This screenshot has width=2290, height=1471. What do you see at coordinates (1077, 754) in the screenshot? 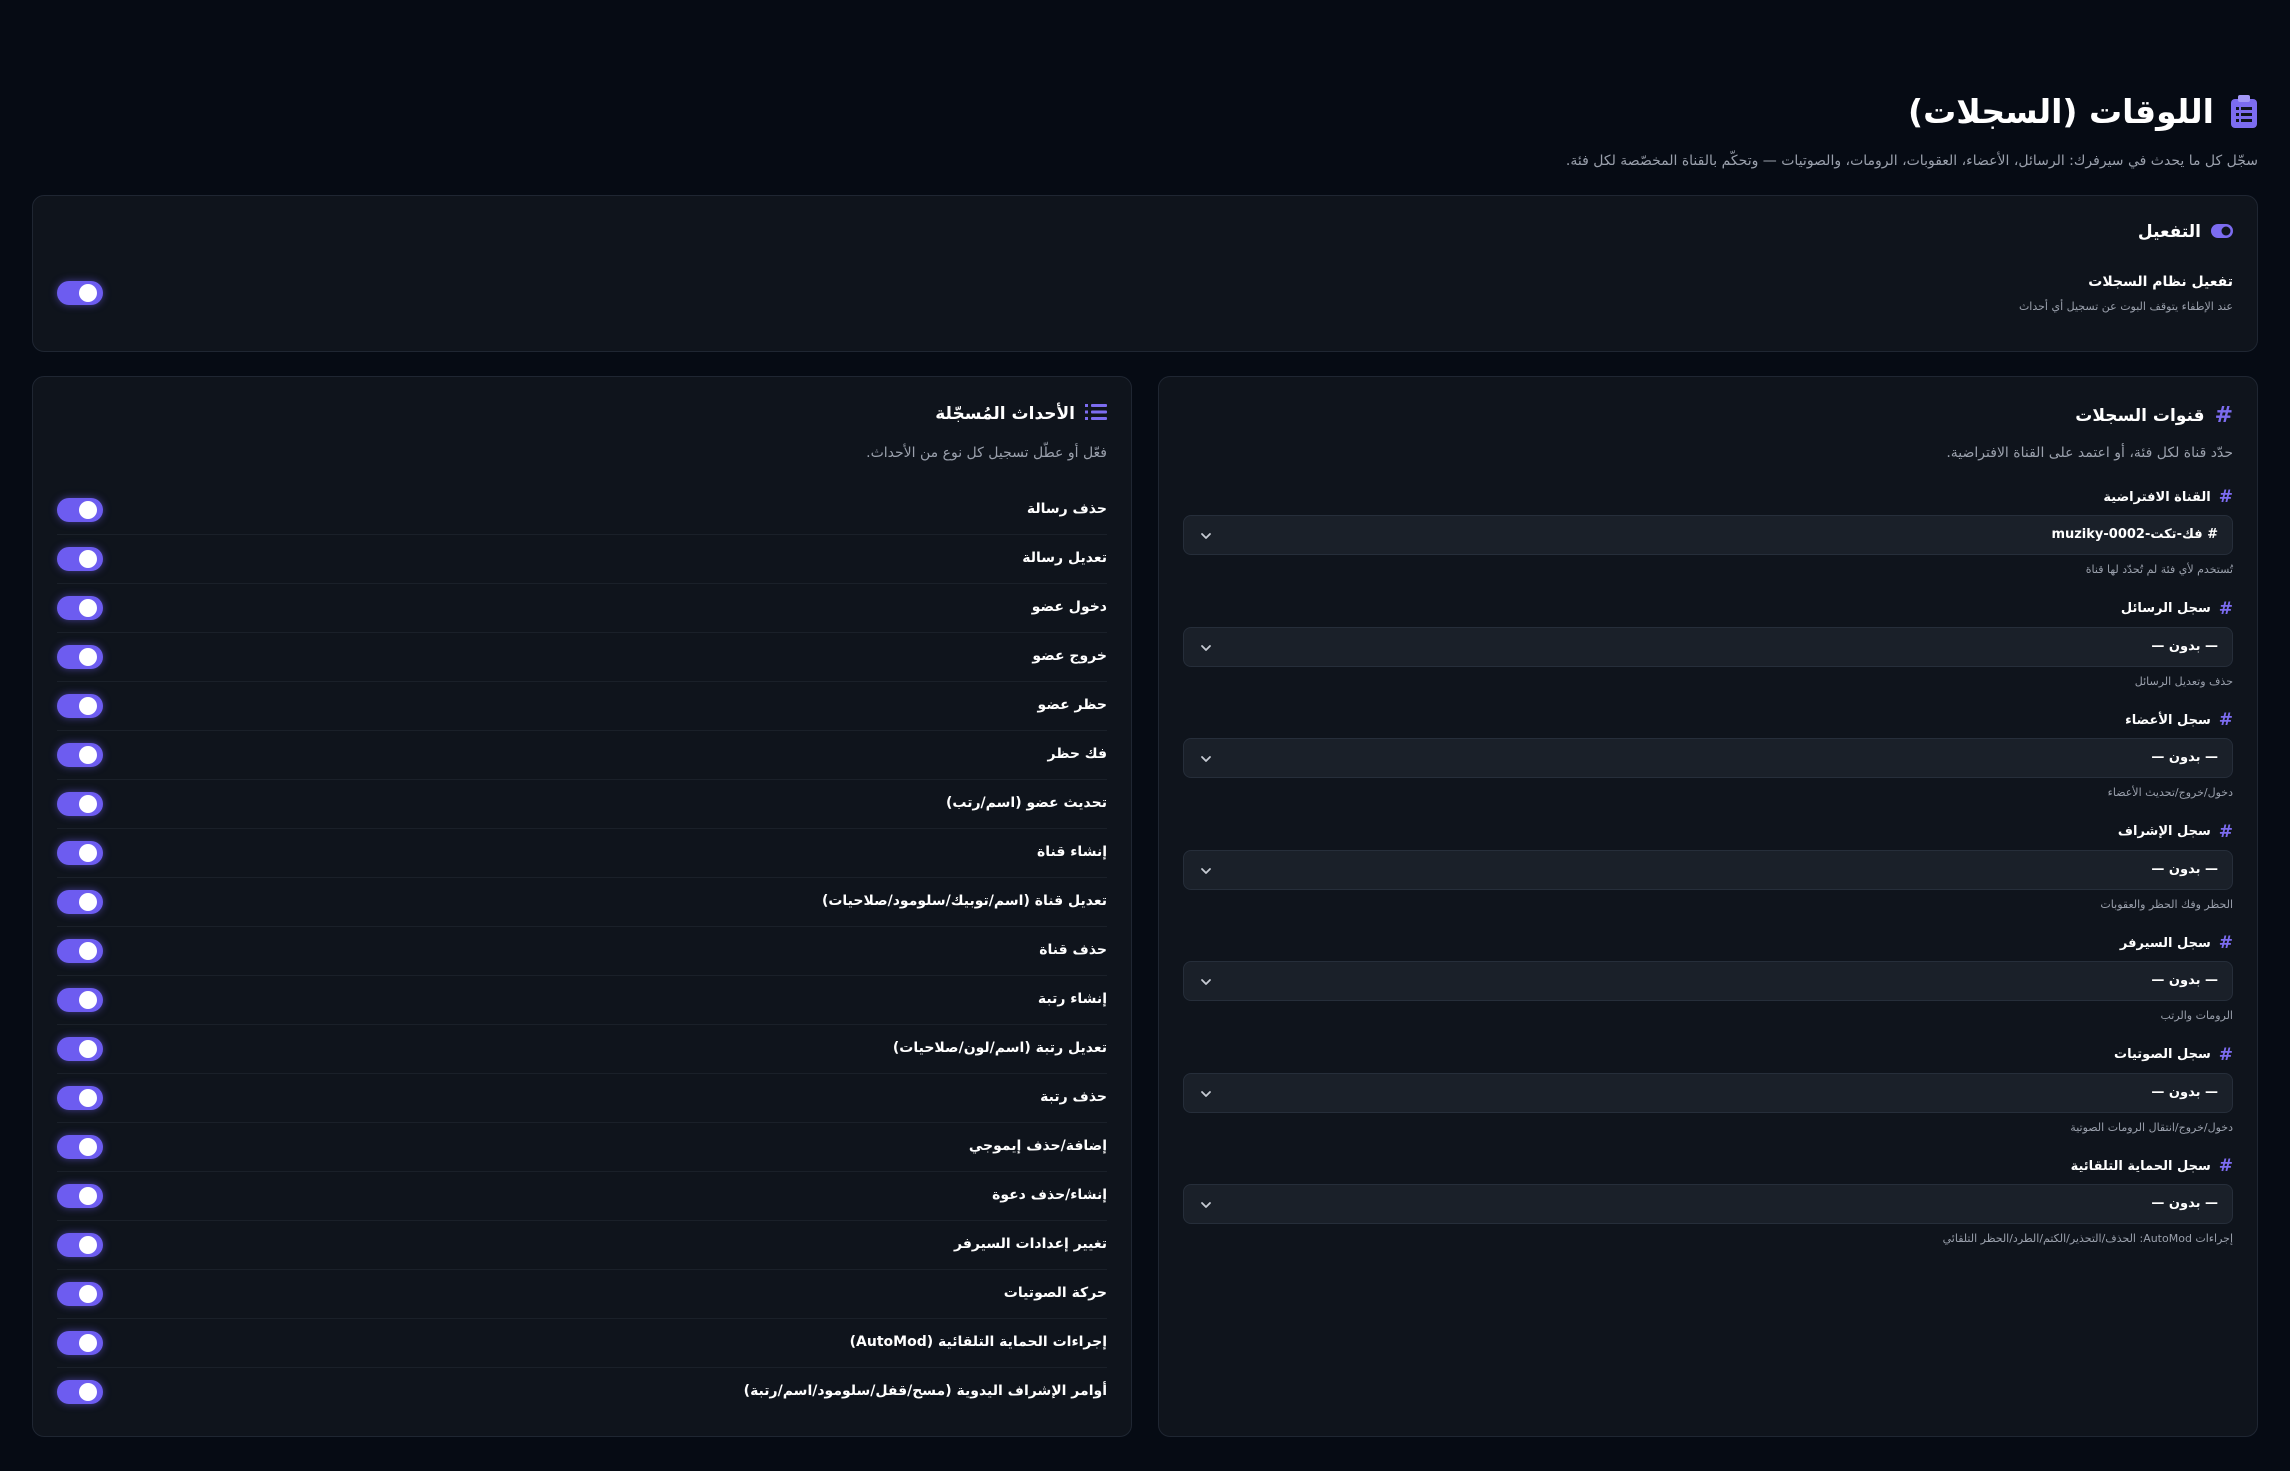
I see `event-label: فك حظر` at bounding box center [1077, 754].